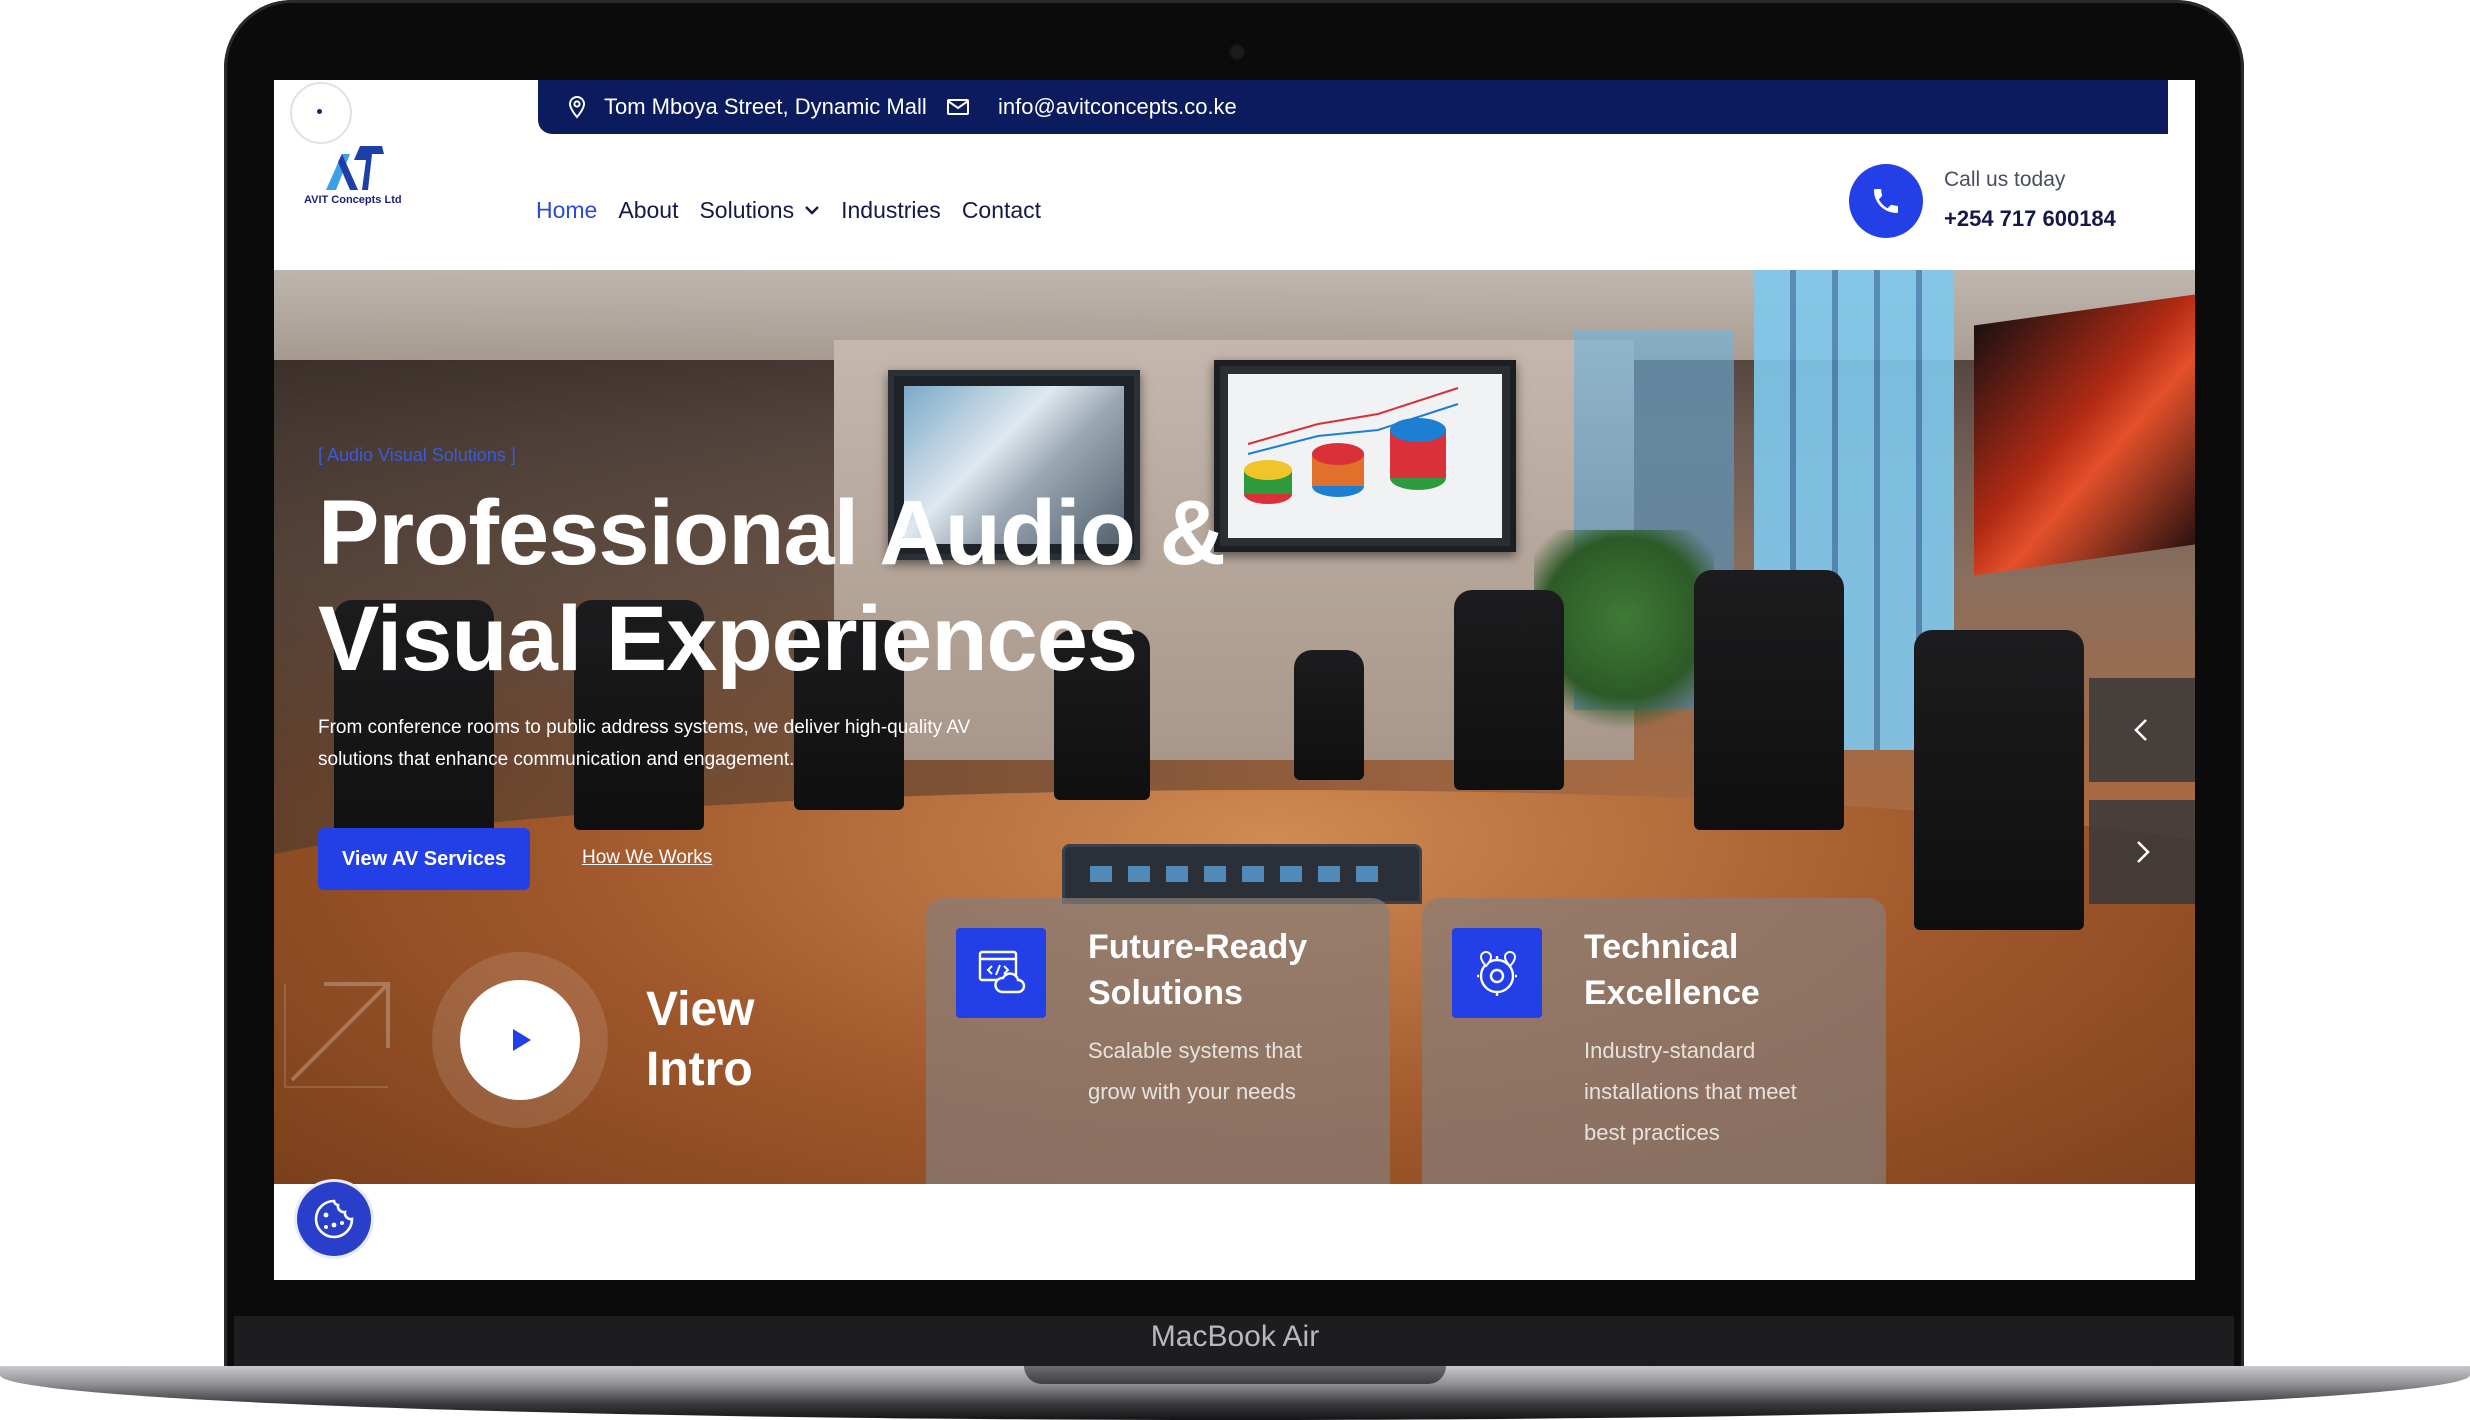 This screenshot has height=1420, width=2470. What do you see at coordinates (417, 455) in the screenshot?
I see `hero-eyebrow: [ Audio Visual Solutions ]` at bounding box center [417, 455].